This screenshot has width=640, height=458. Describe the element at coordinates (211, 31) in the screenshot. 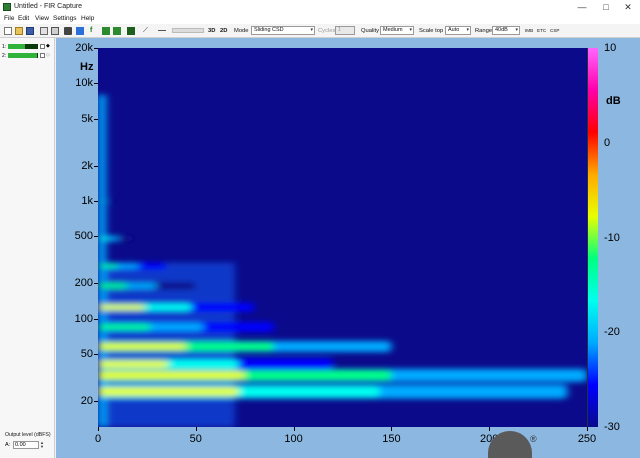

I see `view-3d-button: 3D` at that location.